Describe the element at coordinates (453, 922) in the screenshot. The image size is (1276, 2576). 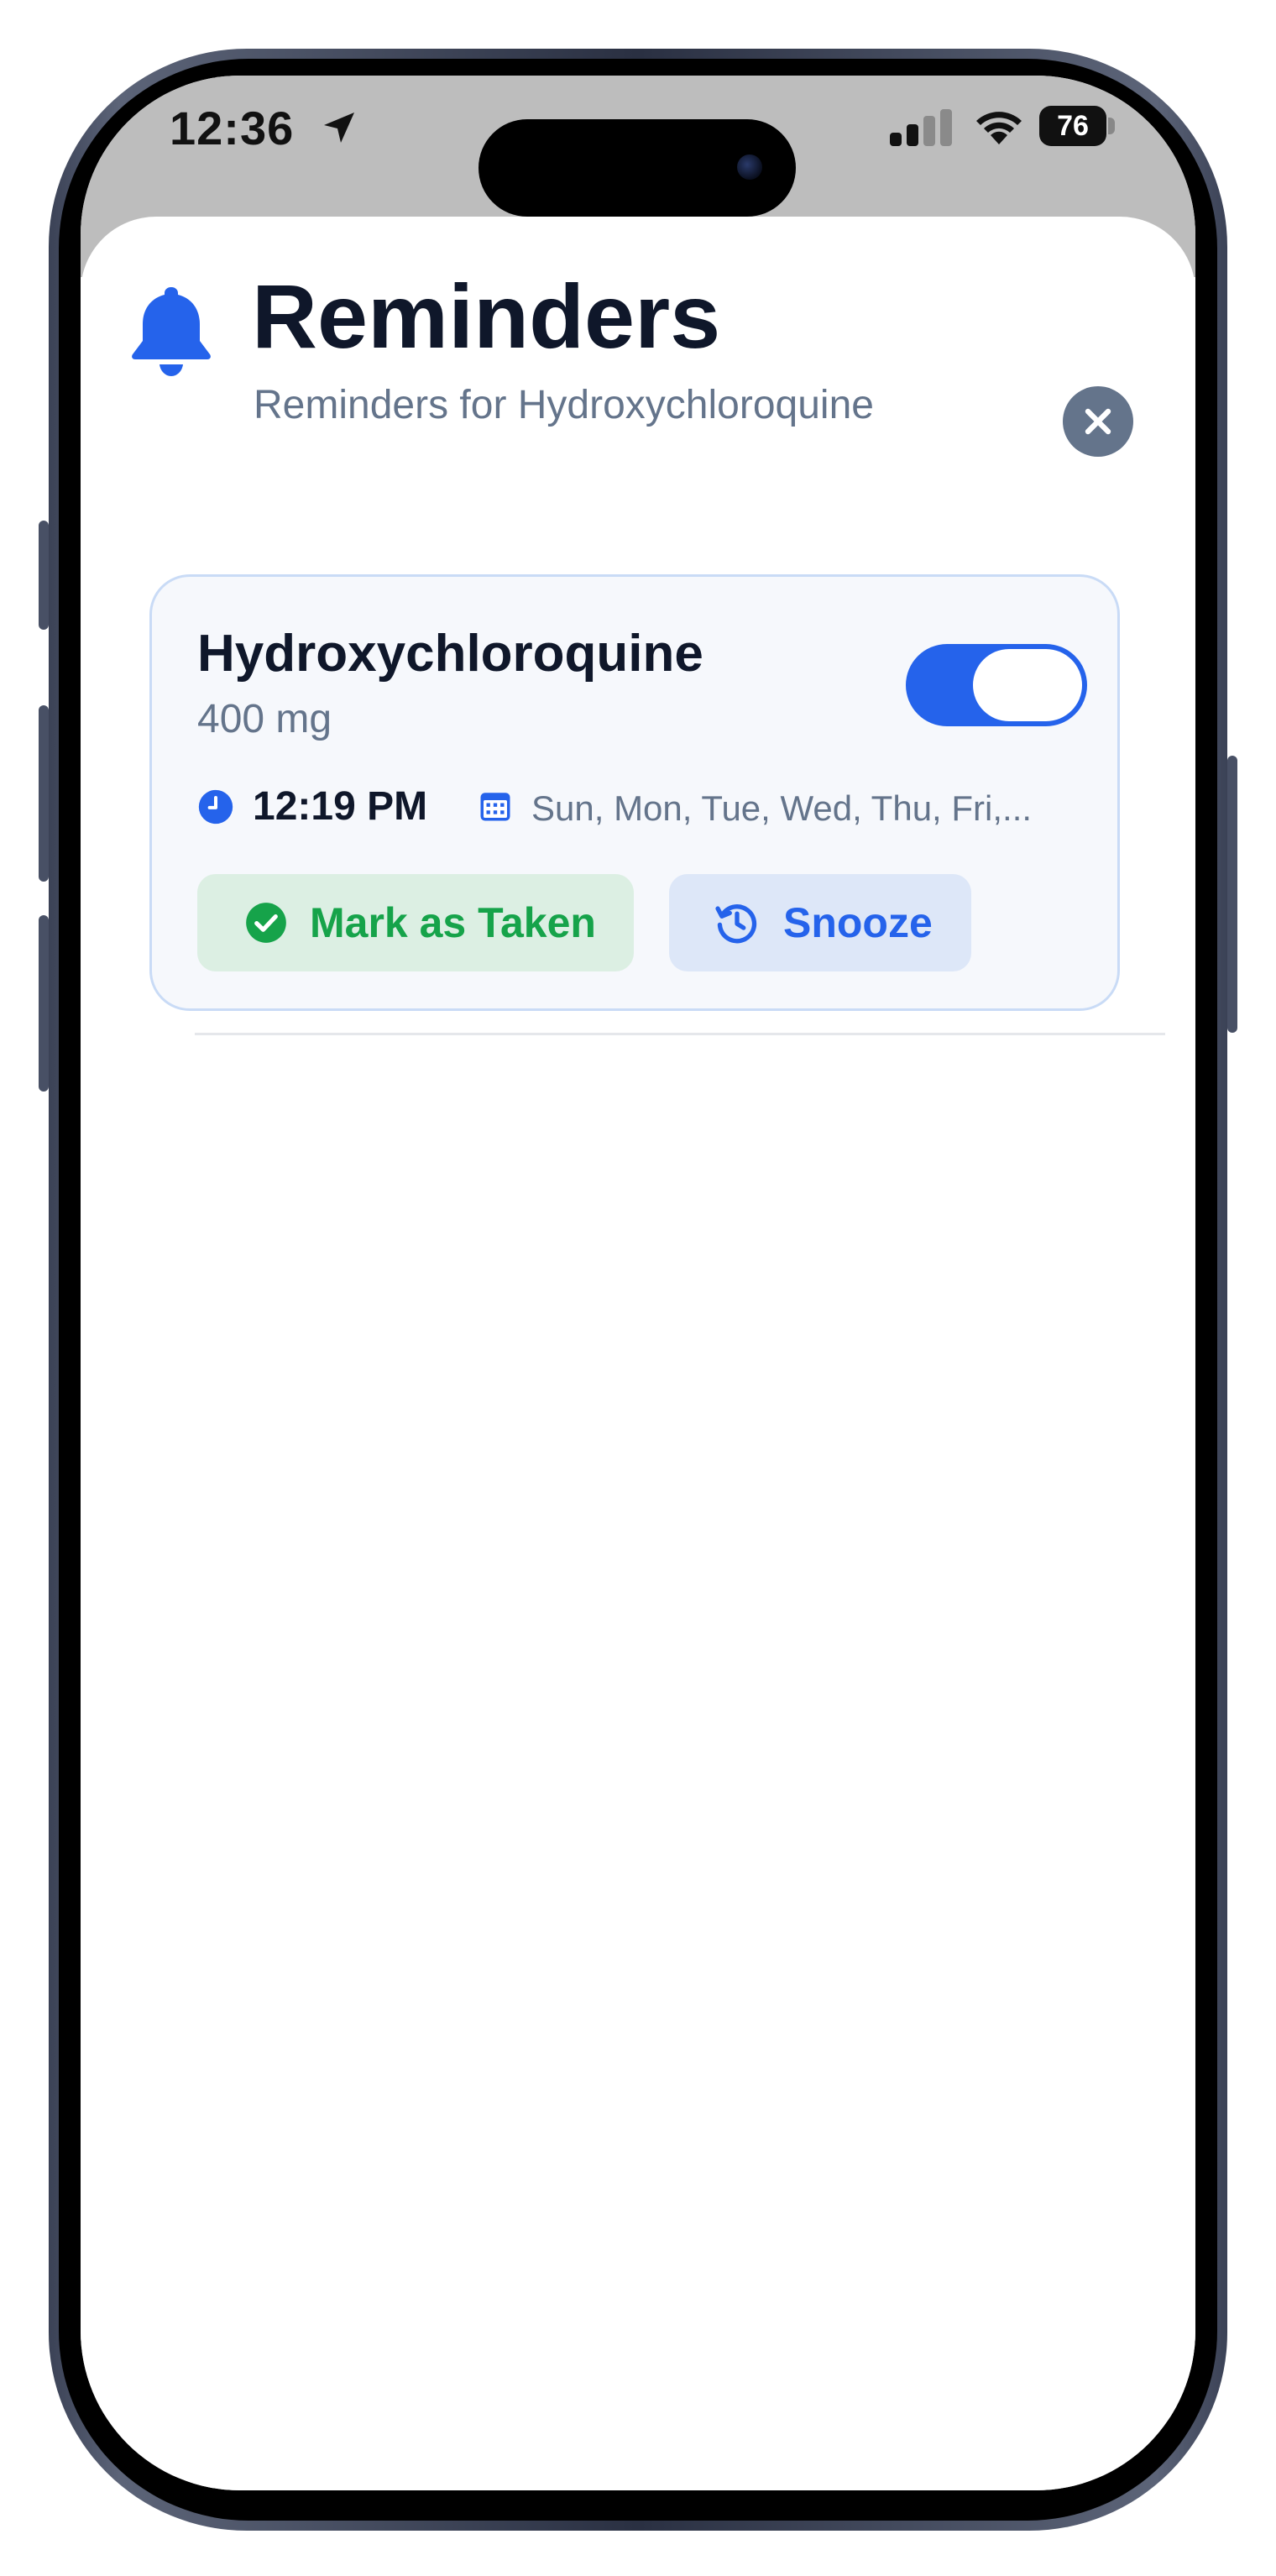
I see `mark-as-taken-label: Mark as Taken` at that location.